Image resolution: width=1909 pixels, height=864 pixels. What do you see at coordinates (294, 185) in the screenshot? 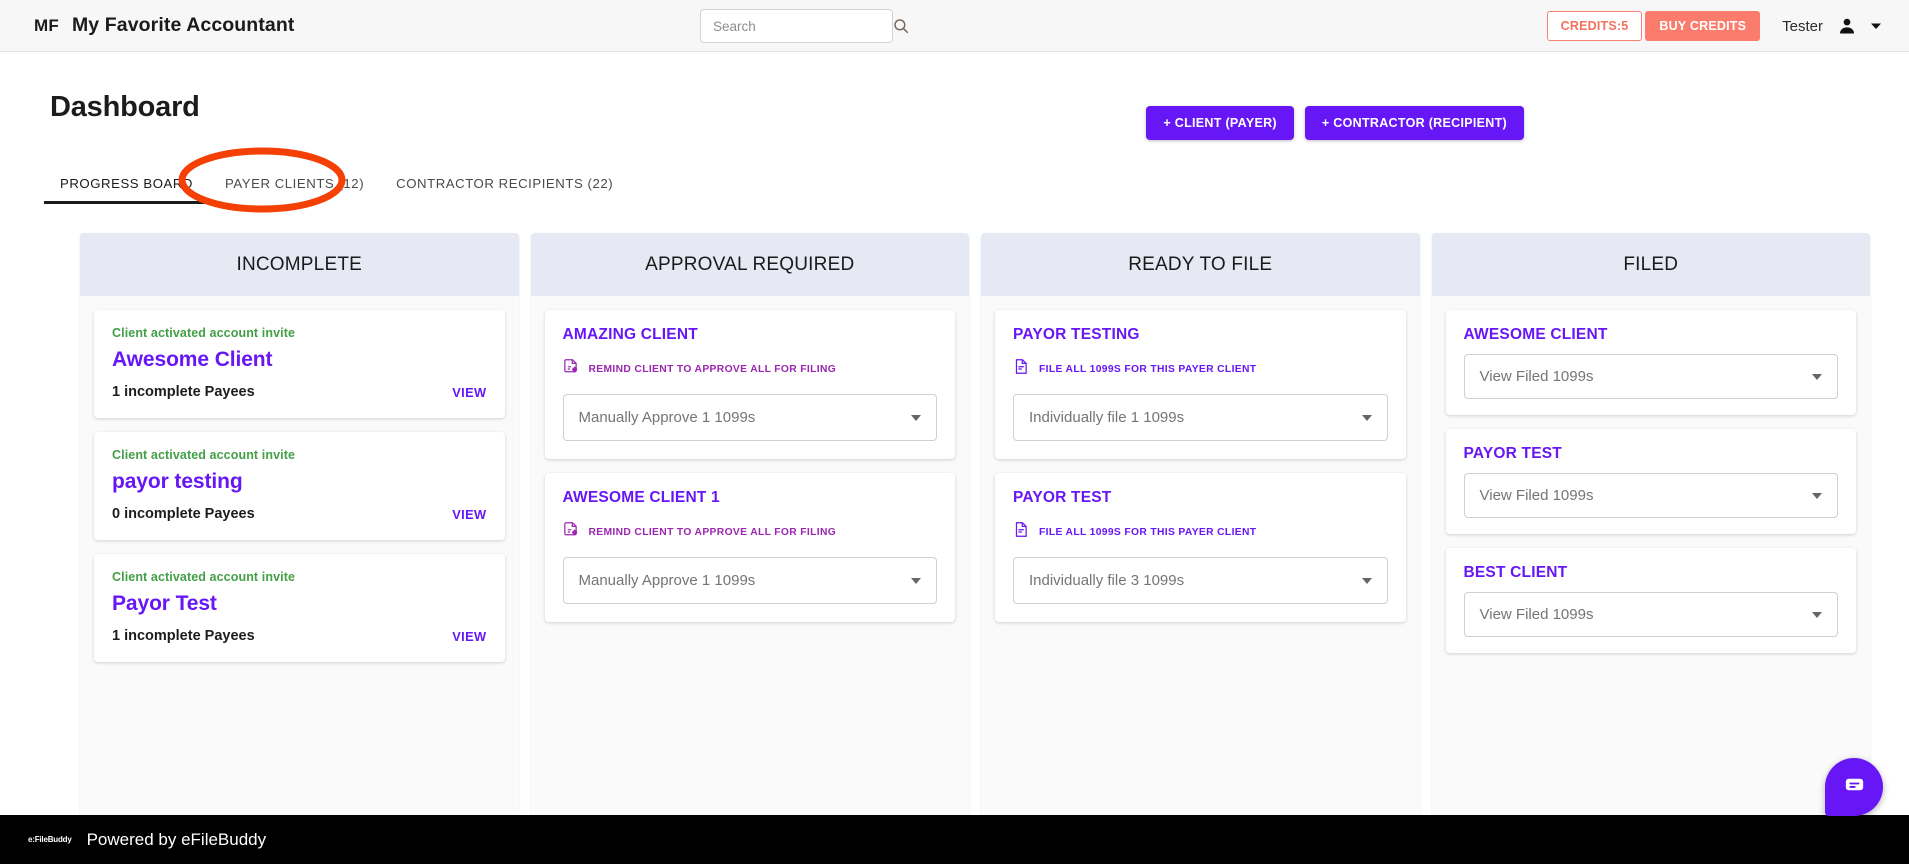
I see `tab-payer-clients: PAYER CLIENTS (12)` at bounding box center [294, 185].